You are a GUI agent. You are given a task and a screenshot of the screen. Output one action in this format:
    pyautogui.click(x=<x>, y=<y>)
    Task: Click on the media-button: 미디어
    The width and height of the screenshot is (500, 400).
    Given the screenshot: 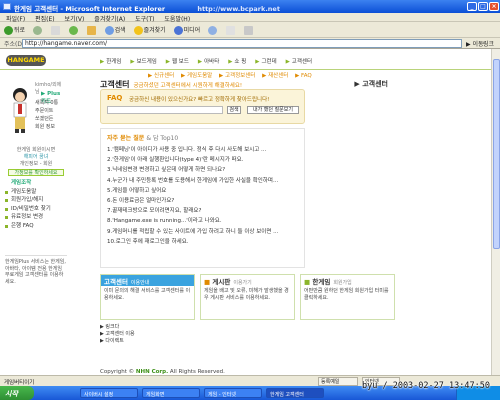 What is the action you would take?
    pyautogui.click(x=186, y=30)
    